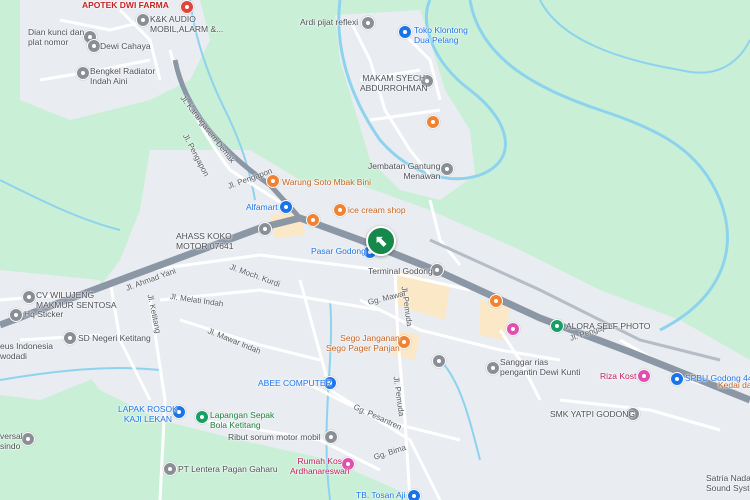  What do you see at coordinates (26, 351) in the screenshot?
I see `place-label-telkom-indonesia: eus Indonesia wodadi` at bounding box center [26, 351].